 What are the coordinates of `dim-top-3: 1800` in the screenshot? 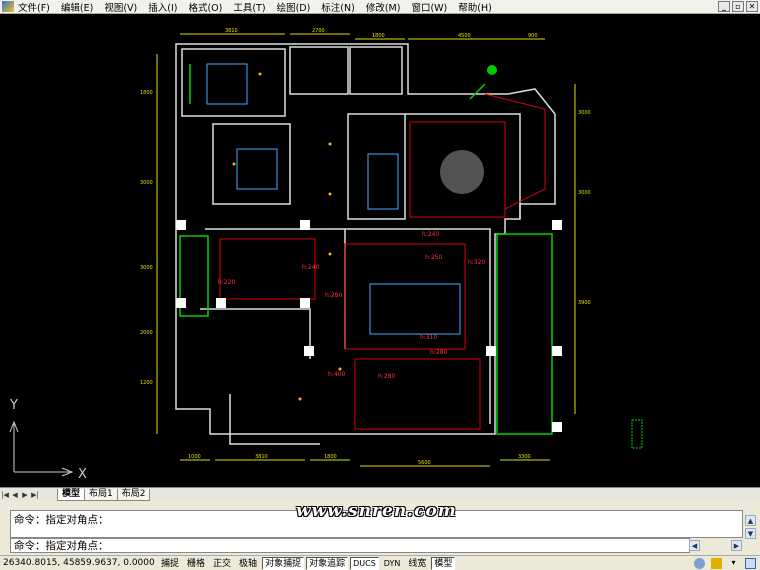 It's located at (378, 36).